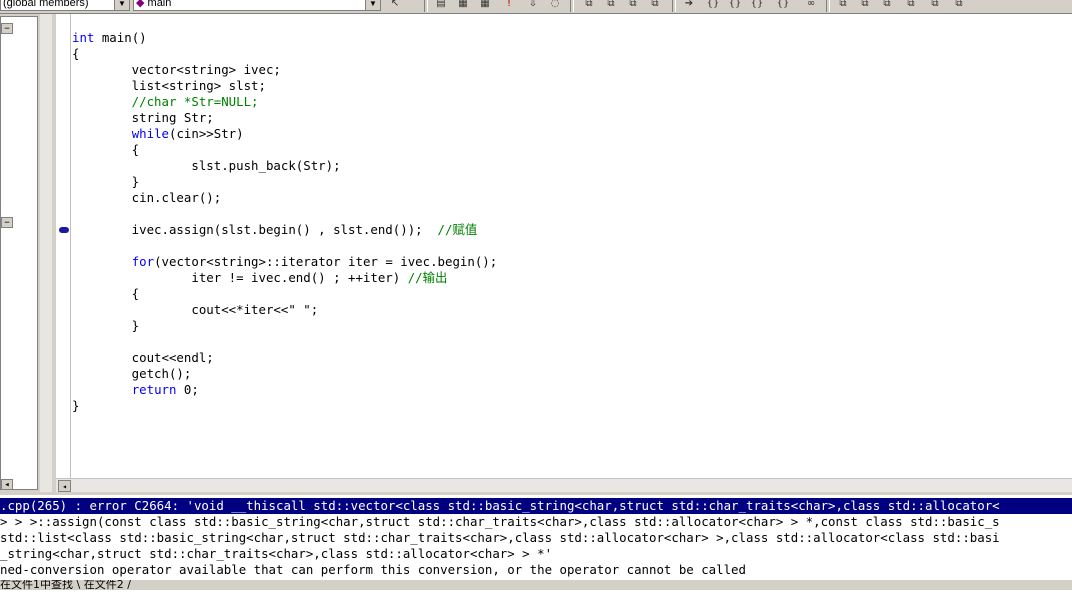 The width and height of the screenshot is (1072, 593). I want to click on code-line: slst.push_back(Str);, so click(284, 166).